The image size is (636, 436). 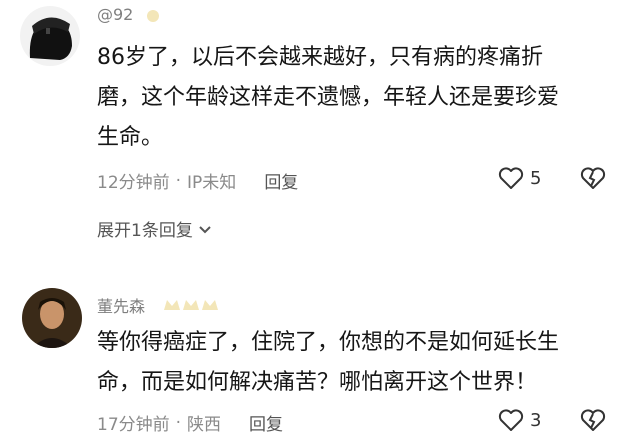 What do you see at coordinates (121, 305) in the screenshot?
I see `username: 董先森` at bounding box center [121, 305].